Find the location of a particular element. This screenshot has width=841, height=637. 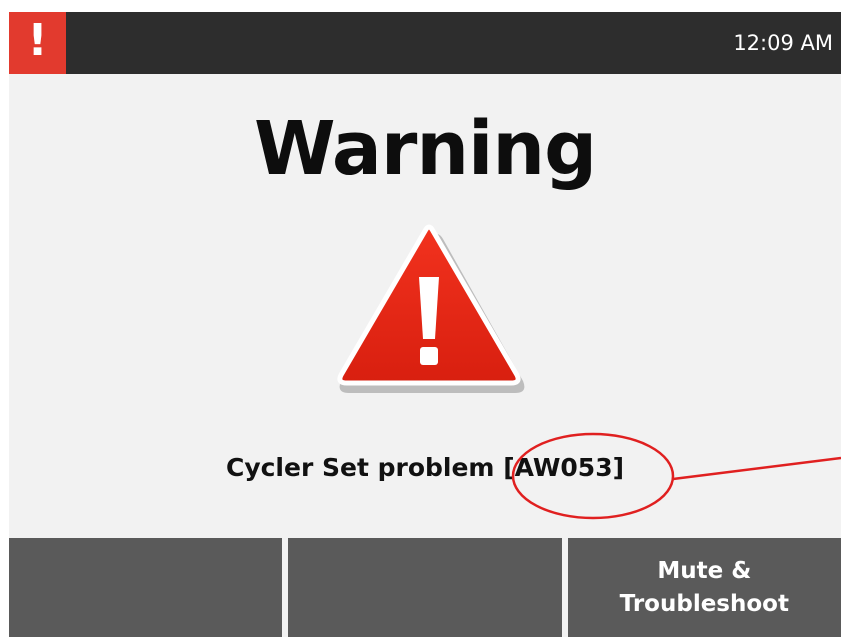

warning-triangle-icon is located at coordinates (431, 308).